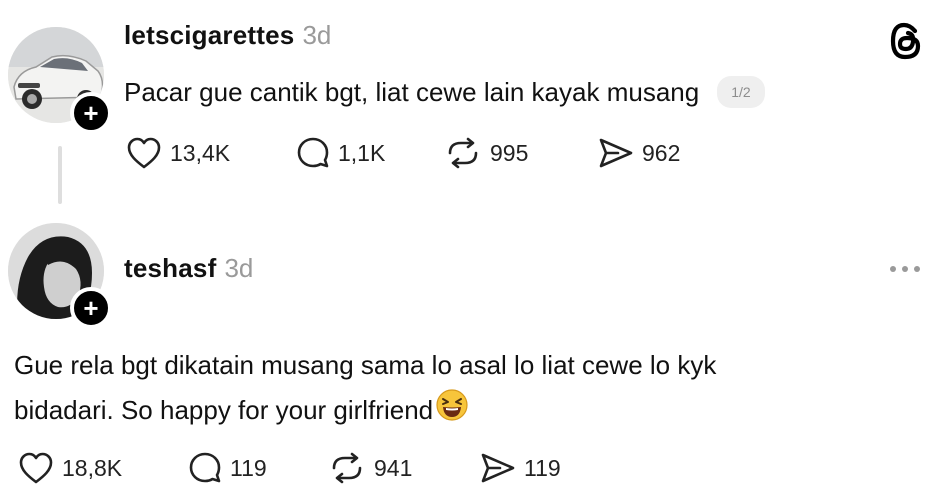  What do you see at coordinates (248, 467) in the screenshot?
I see `reply-count: 119` at bounding box center [248, 467].